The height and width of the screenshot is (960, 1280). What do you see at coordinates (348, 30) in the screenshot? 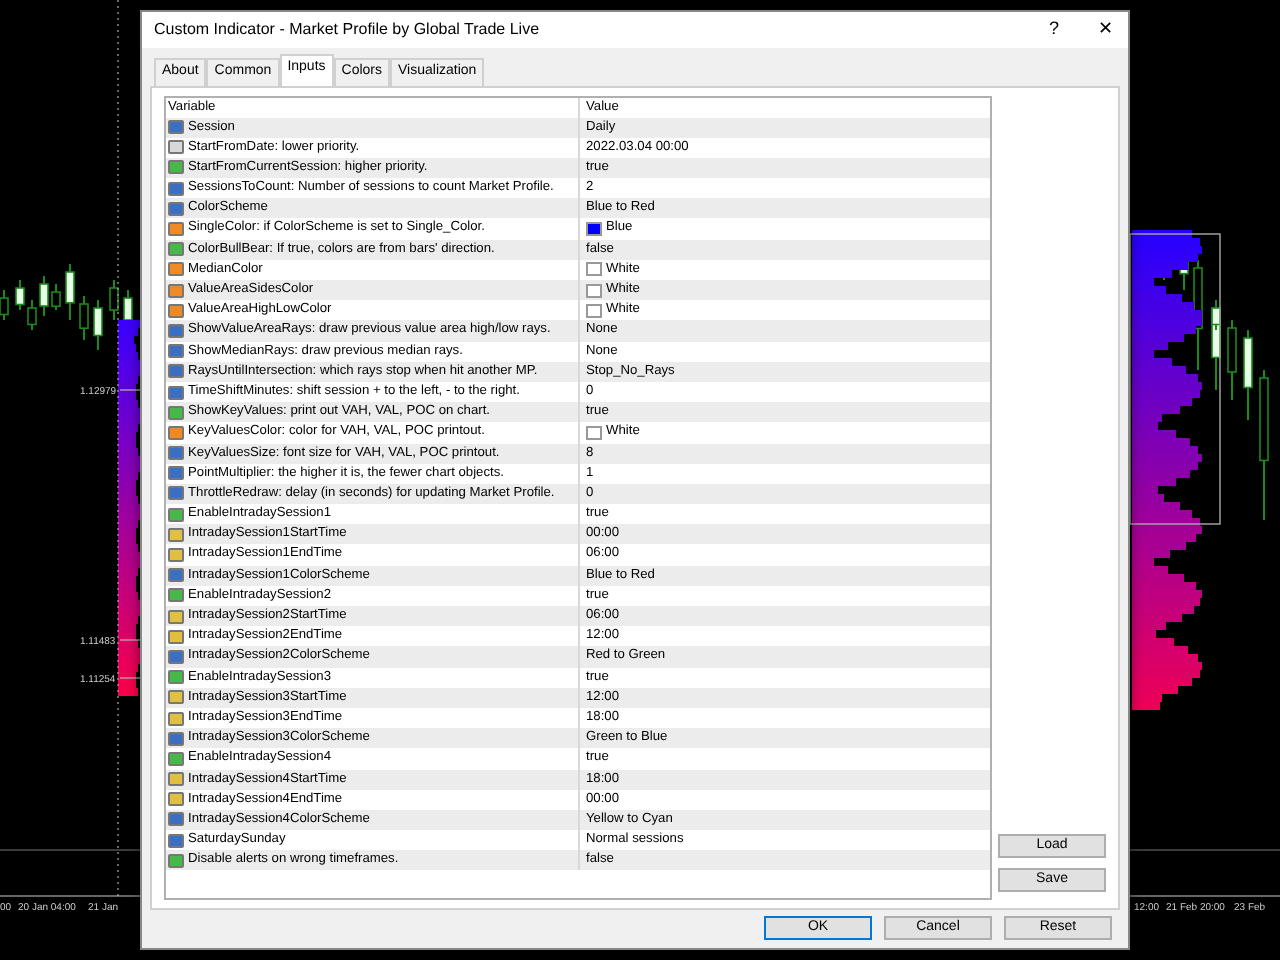
I see `window-title: Custom Indicator - Market Profile by Global Trade Live` at bounding box center [348, 30].